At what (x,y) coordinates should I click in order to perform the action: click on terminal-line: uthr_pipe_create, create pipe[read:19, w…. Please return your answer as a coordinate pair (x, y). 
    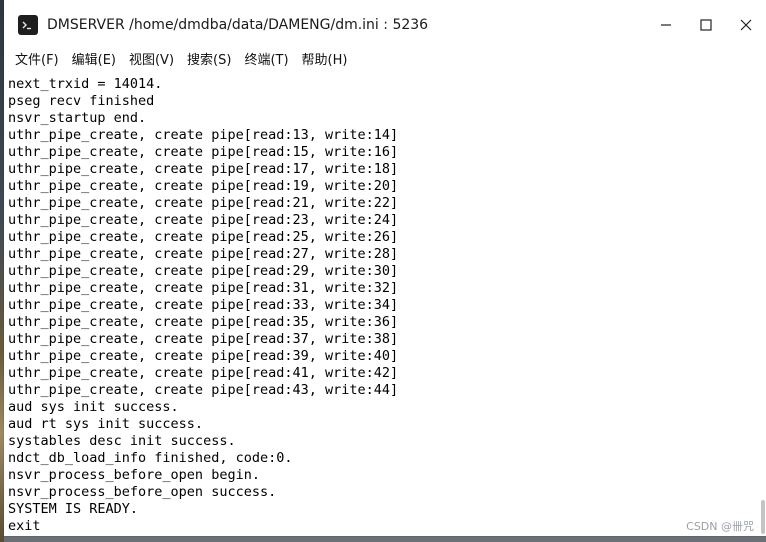
    Looking at the image, I should click on (203, 186).